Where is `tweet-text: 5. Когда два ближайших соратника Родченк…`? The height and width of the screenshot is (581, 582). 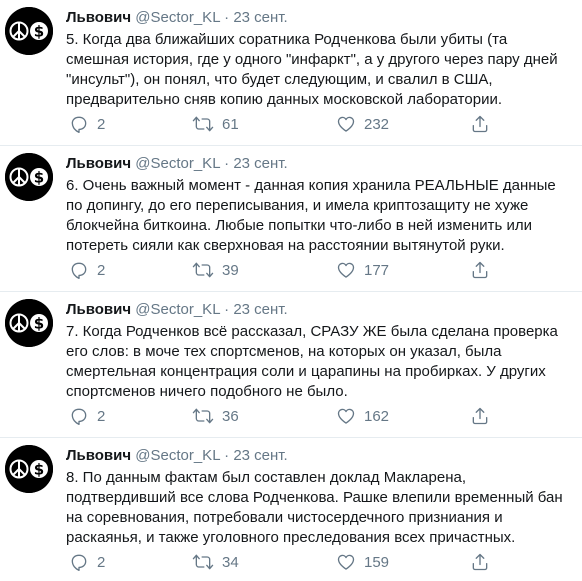
tweet-text: 5. Когда два ближайших соратника Родченк… is located at coordinates (312, 69).